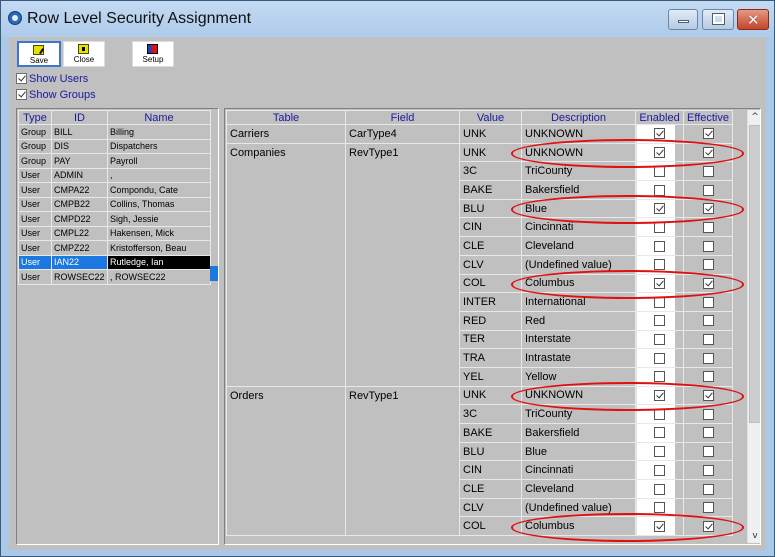 The width and height of the screenshot is (775, 557). What do you see at coordinates (718, 19) in the screenshot?
I see `maximize-button` at bounding box center [718, 19].